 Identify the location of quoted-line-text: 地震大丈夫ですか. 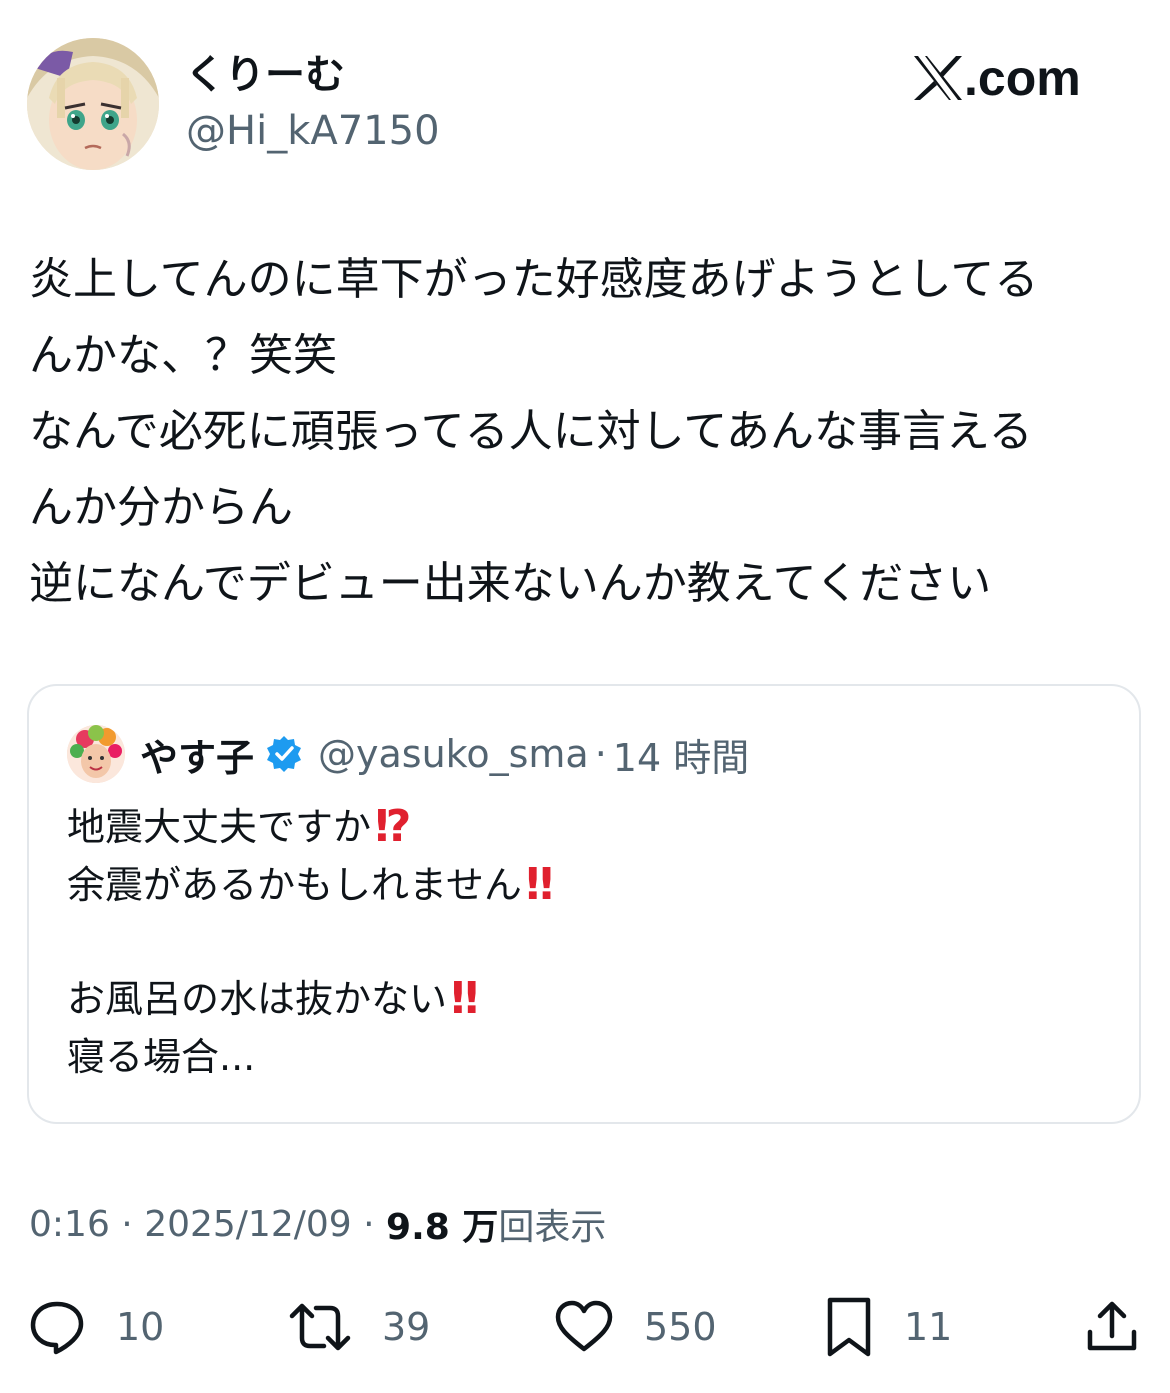
(219, 827).